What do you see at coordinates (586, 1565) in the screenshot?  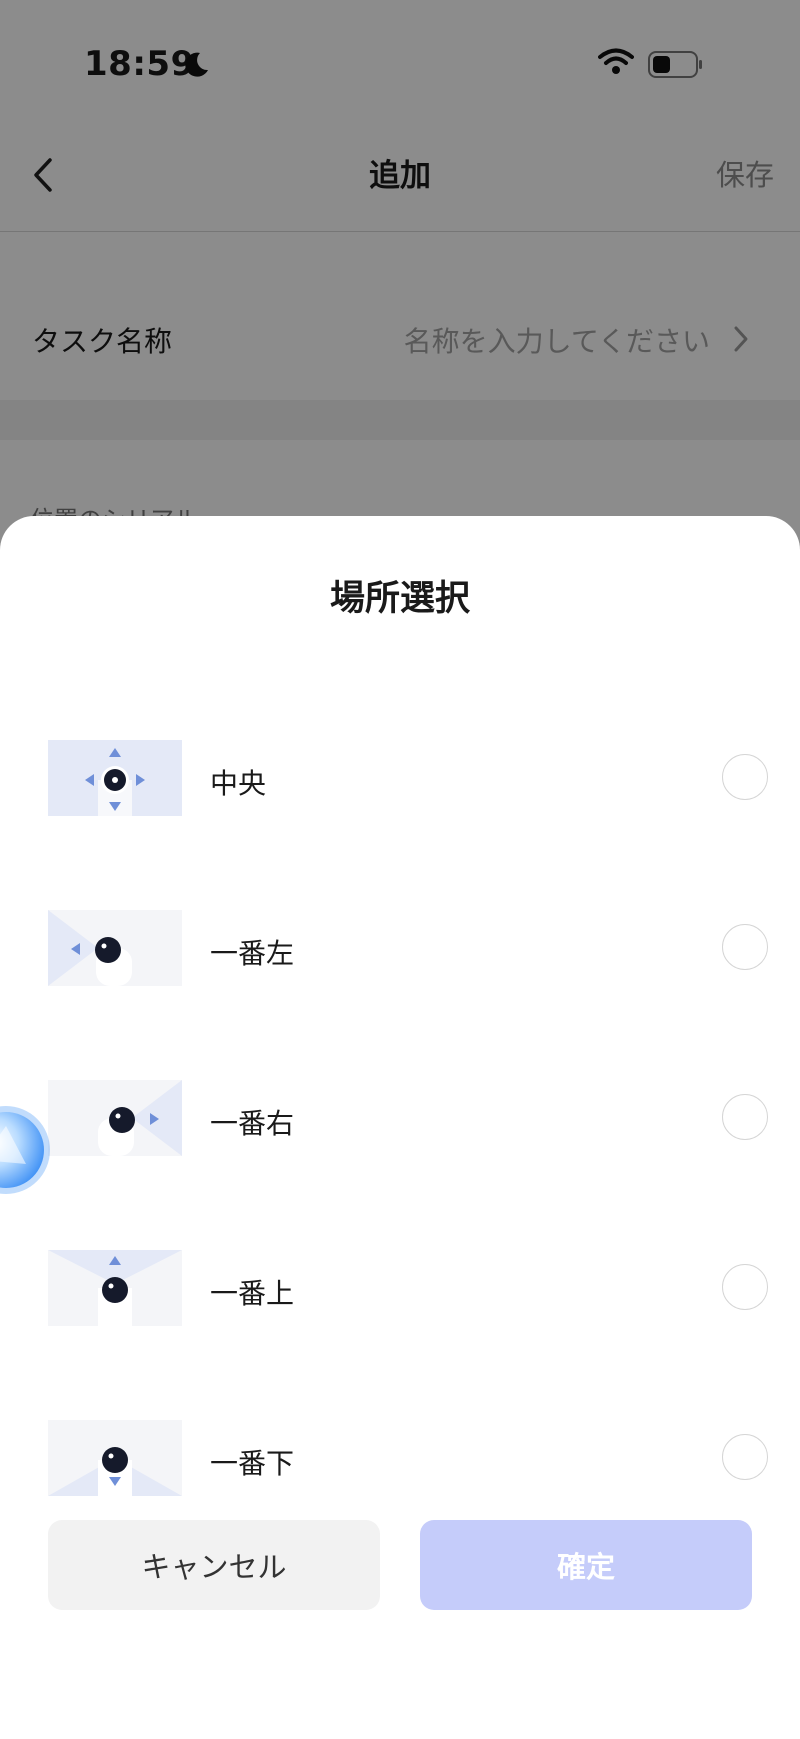 I see `confirm-button: 確定` at bounding box center [586, 1565].